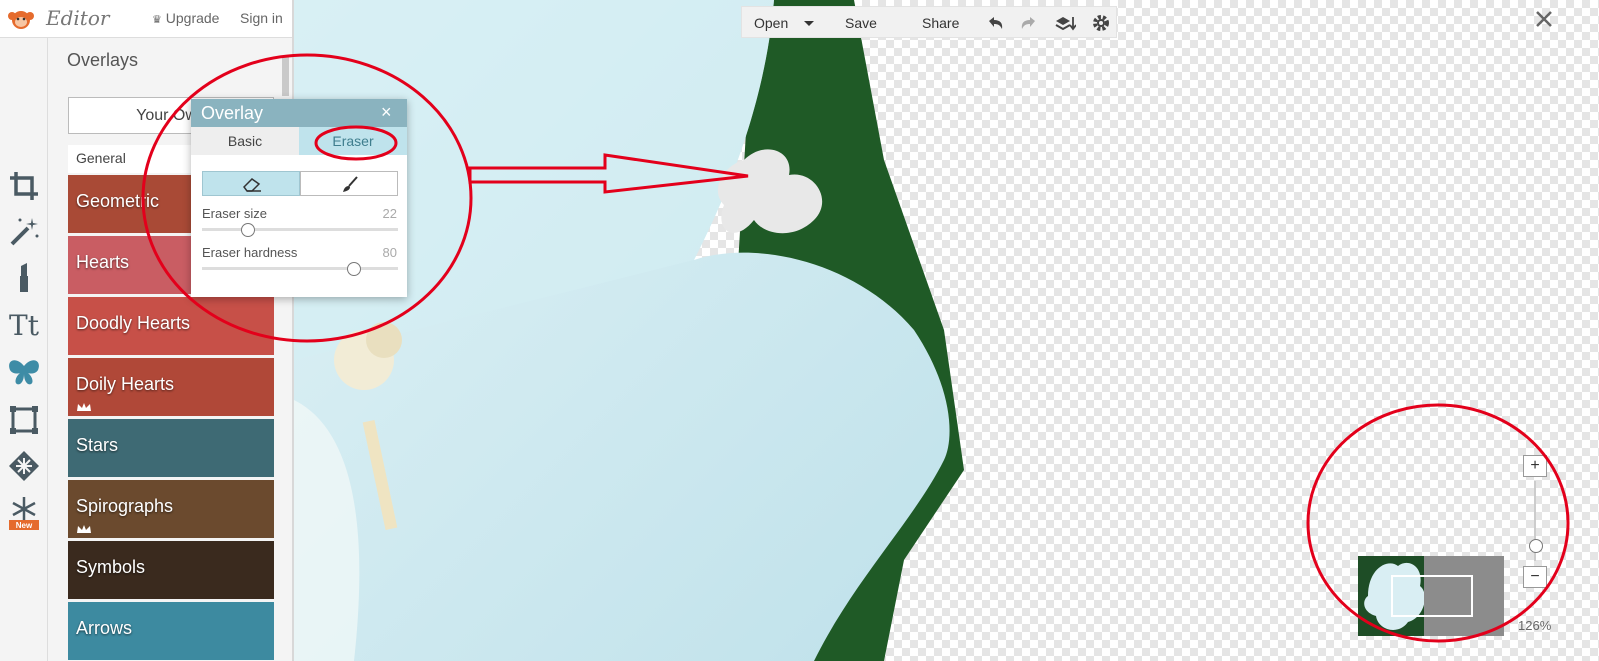 The width and height of the screenshot is (1599, 661). Describe the element at coordinates (353, 141) in the screenshot. I see `tab-eraser: Eraser` at that location.